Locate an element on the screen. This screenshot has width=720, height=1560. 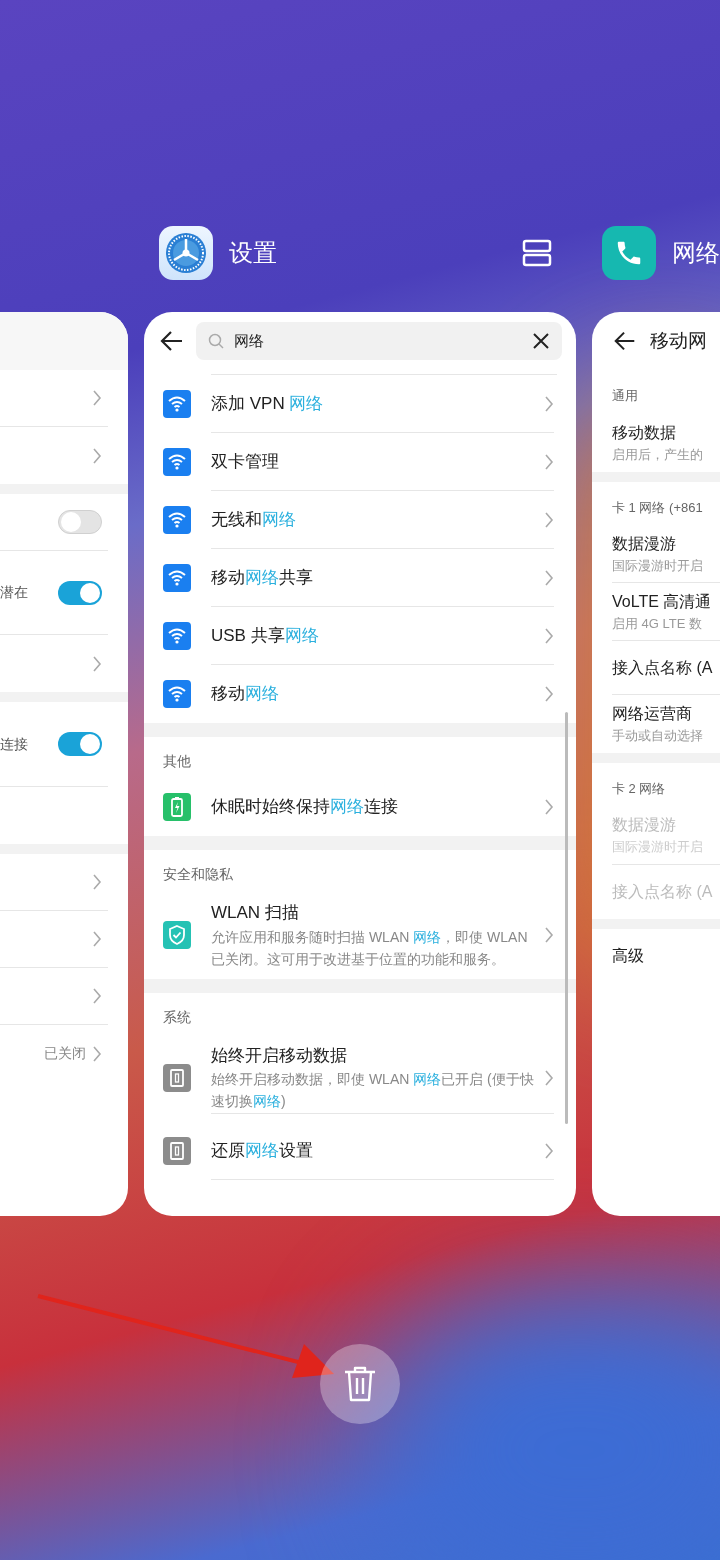
app-title: 设置 is located at coordinates (253, 252).